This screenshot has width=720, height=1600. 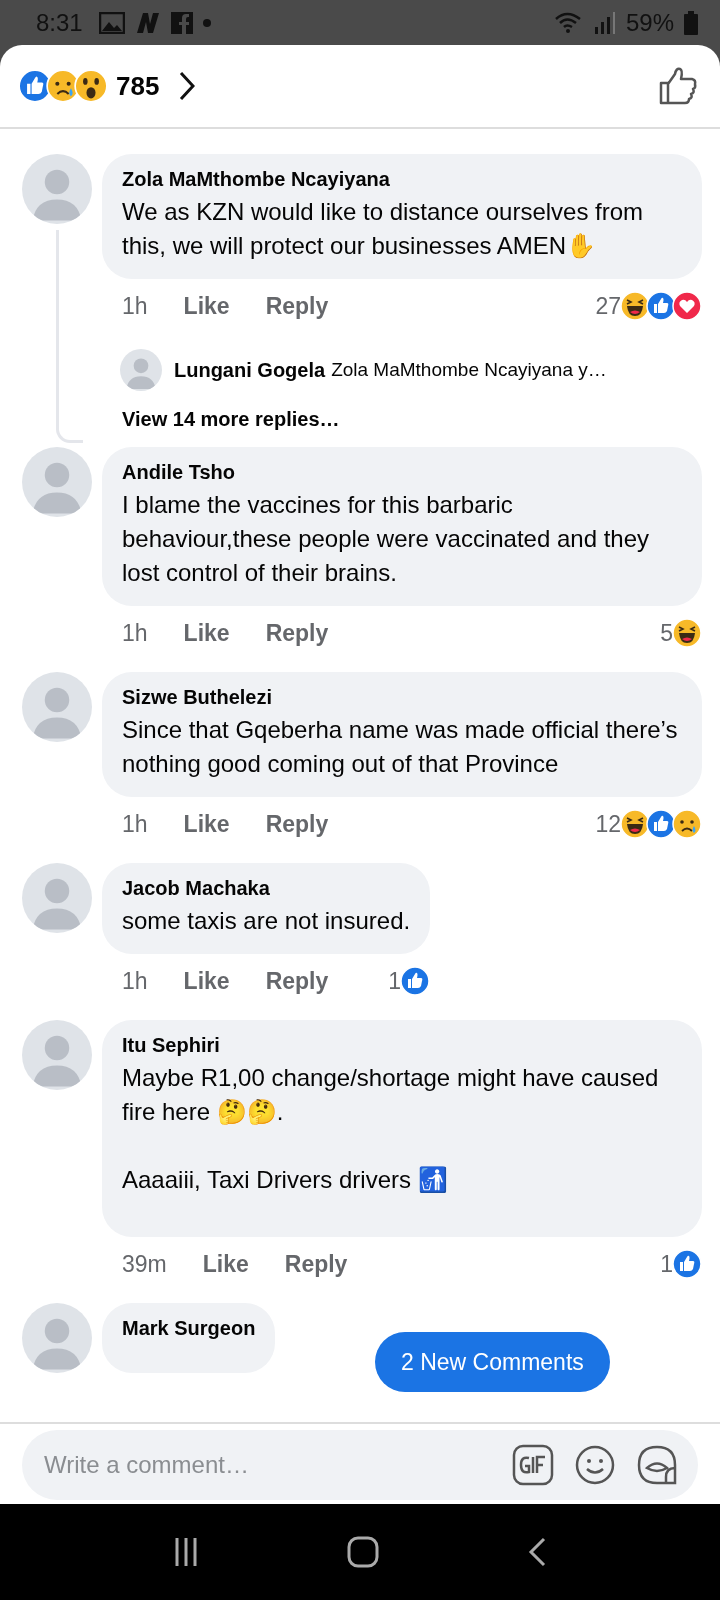 I want to click on status-time: 8:31, so click(x=59, y=22).